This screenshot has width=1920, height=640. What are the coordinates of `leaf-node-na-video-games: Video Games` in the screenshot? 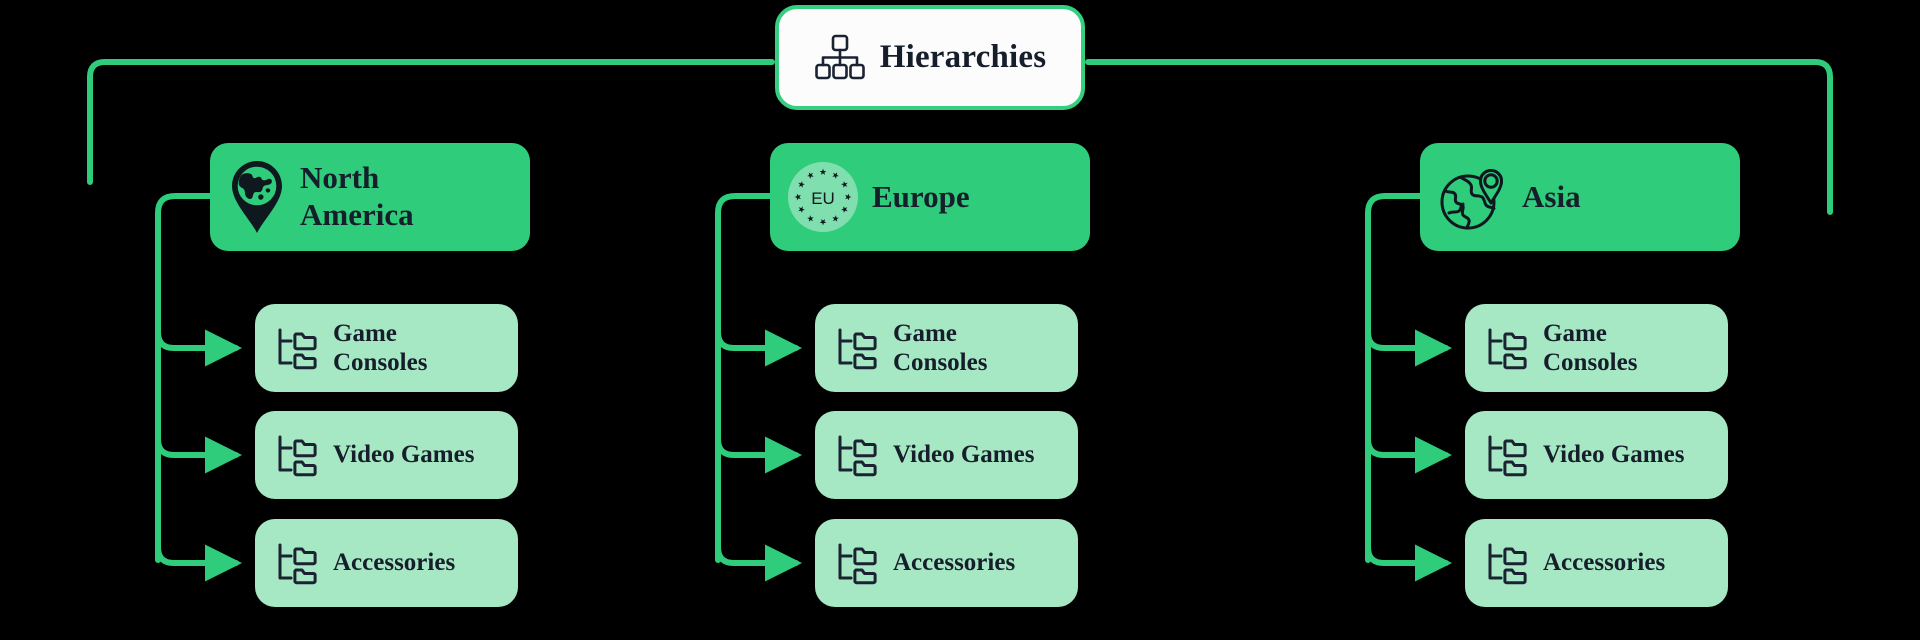 It's located at (386, 455).